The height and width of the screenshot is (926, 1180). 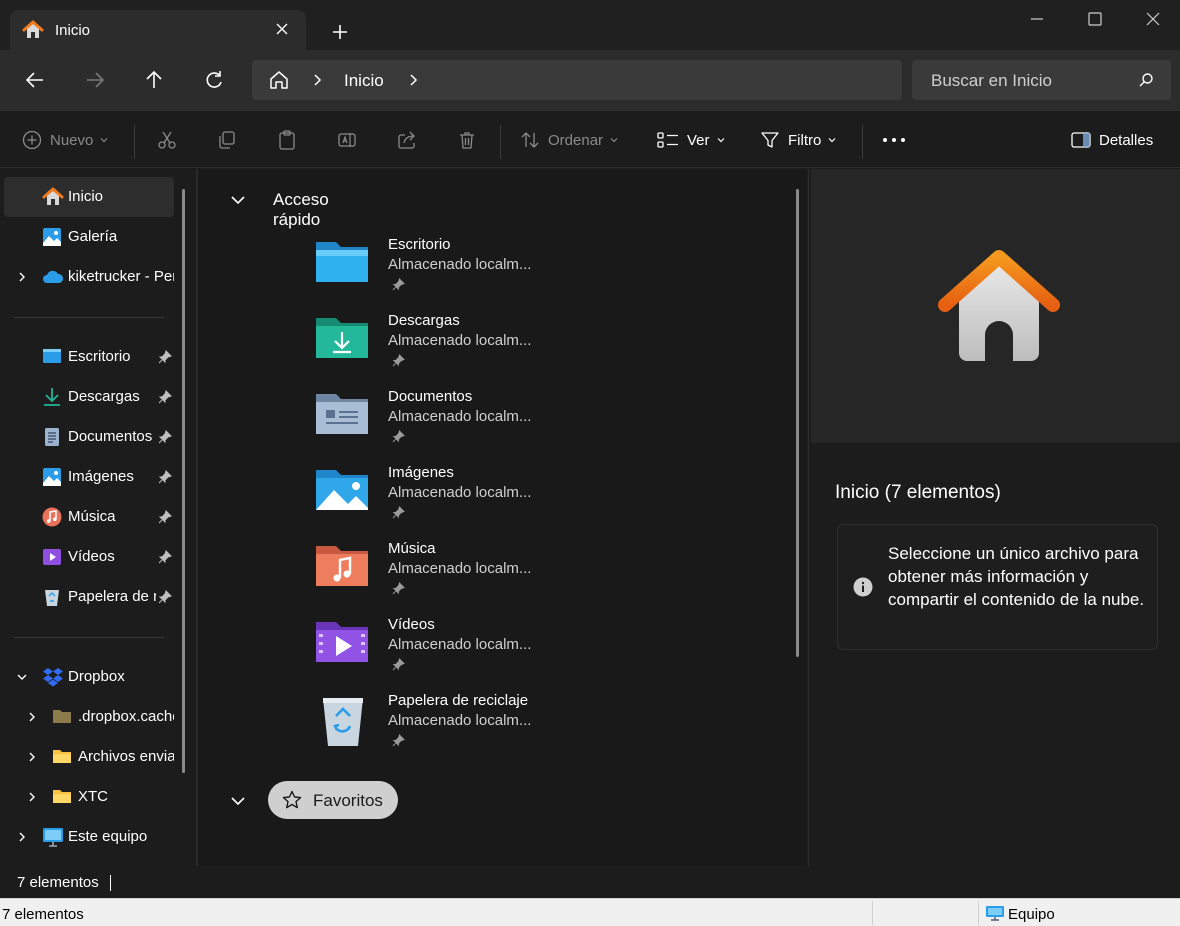 What do you see at coordinates (590, 882) in the screenshot?
I see `status-bar: 7 elementos` at bounding box center [590, 882].